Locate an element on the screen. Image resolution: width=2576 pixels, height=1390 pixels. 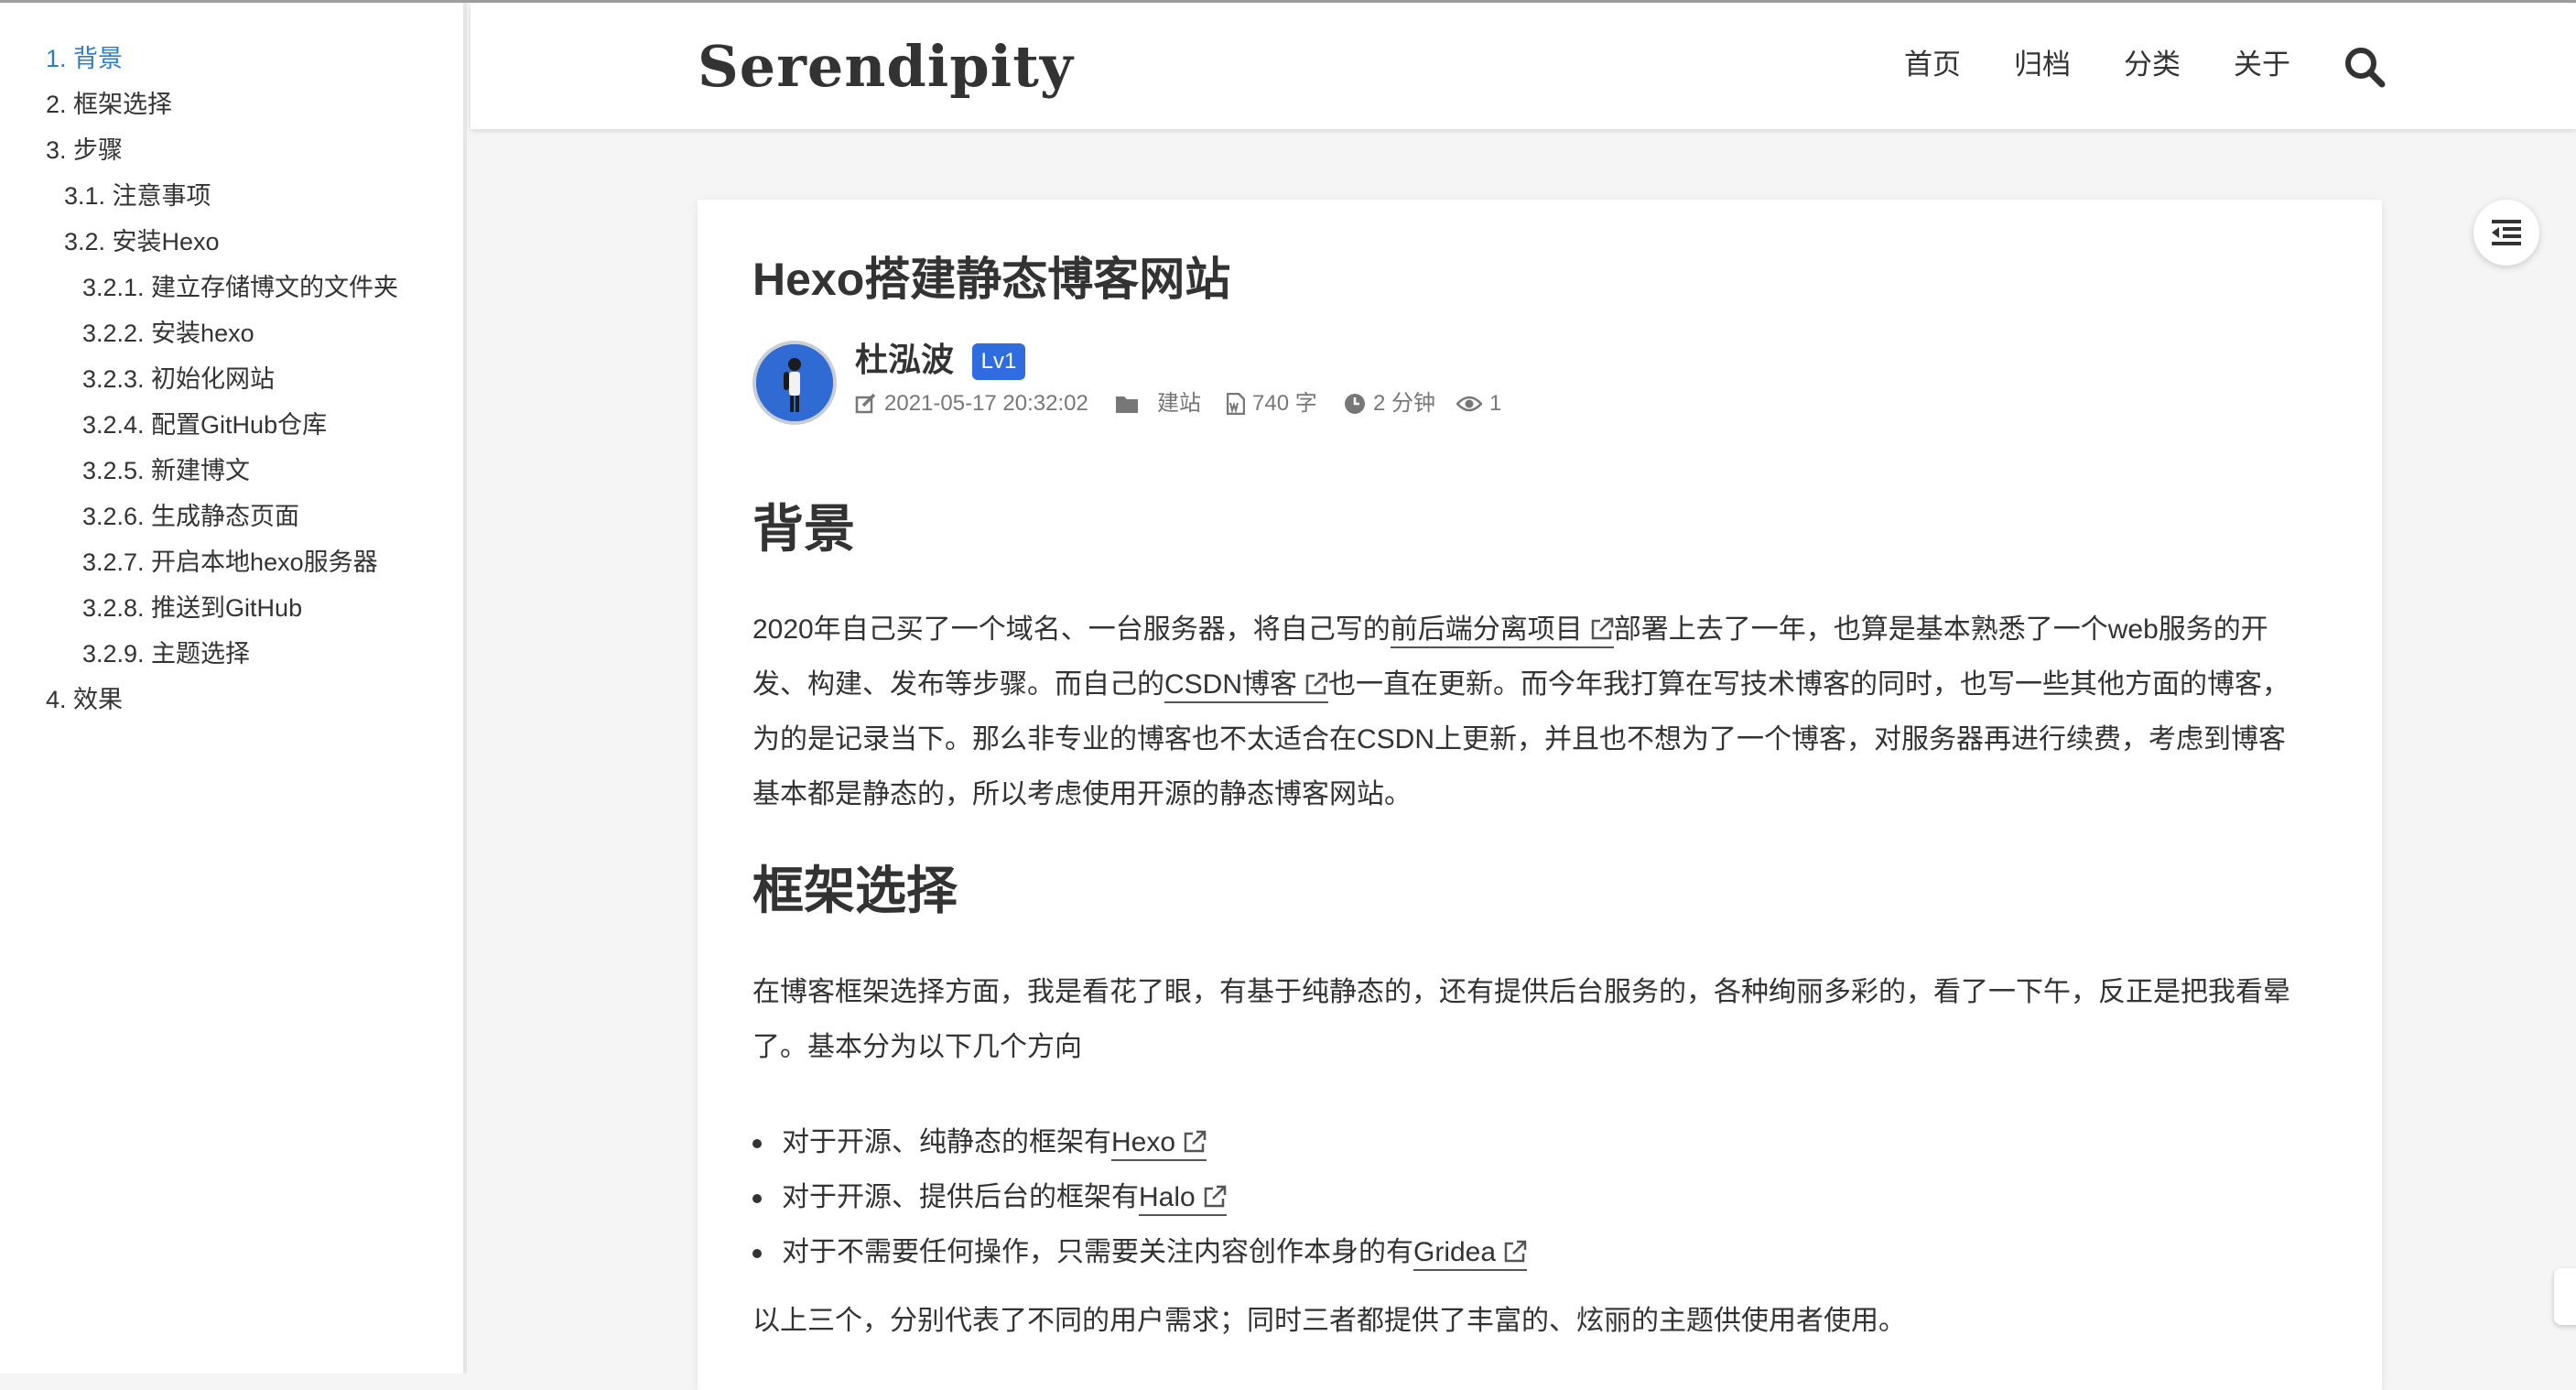
toc-toggle-button is located at coordinates (2506, 233).